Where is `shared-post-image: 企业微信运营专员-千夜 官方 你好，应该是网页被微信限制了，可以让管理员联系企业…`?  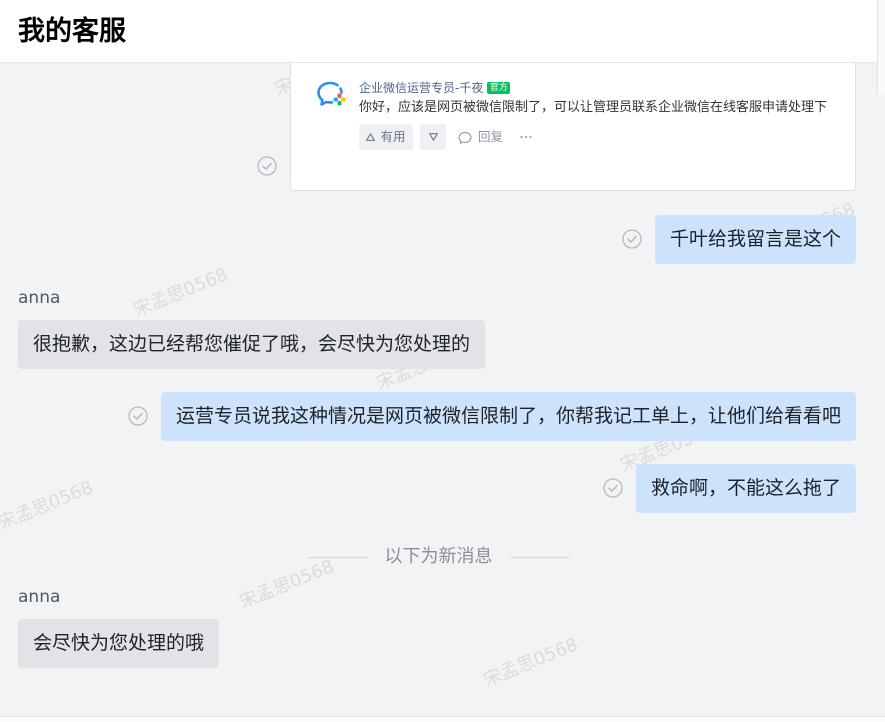
shared-post-image: 企业微信运营专员-千夜 官方 你好，应该是网页被微信限制了，可以让管理员联系企业… is located at coordinates (573, 127).